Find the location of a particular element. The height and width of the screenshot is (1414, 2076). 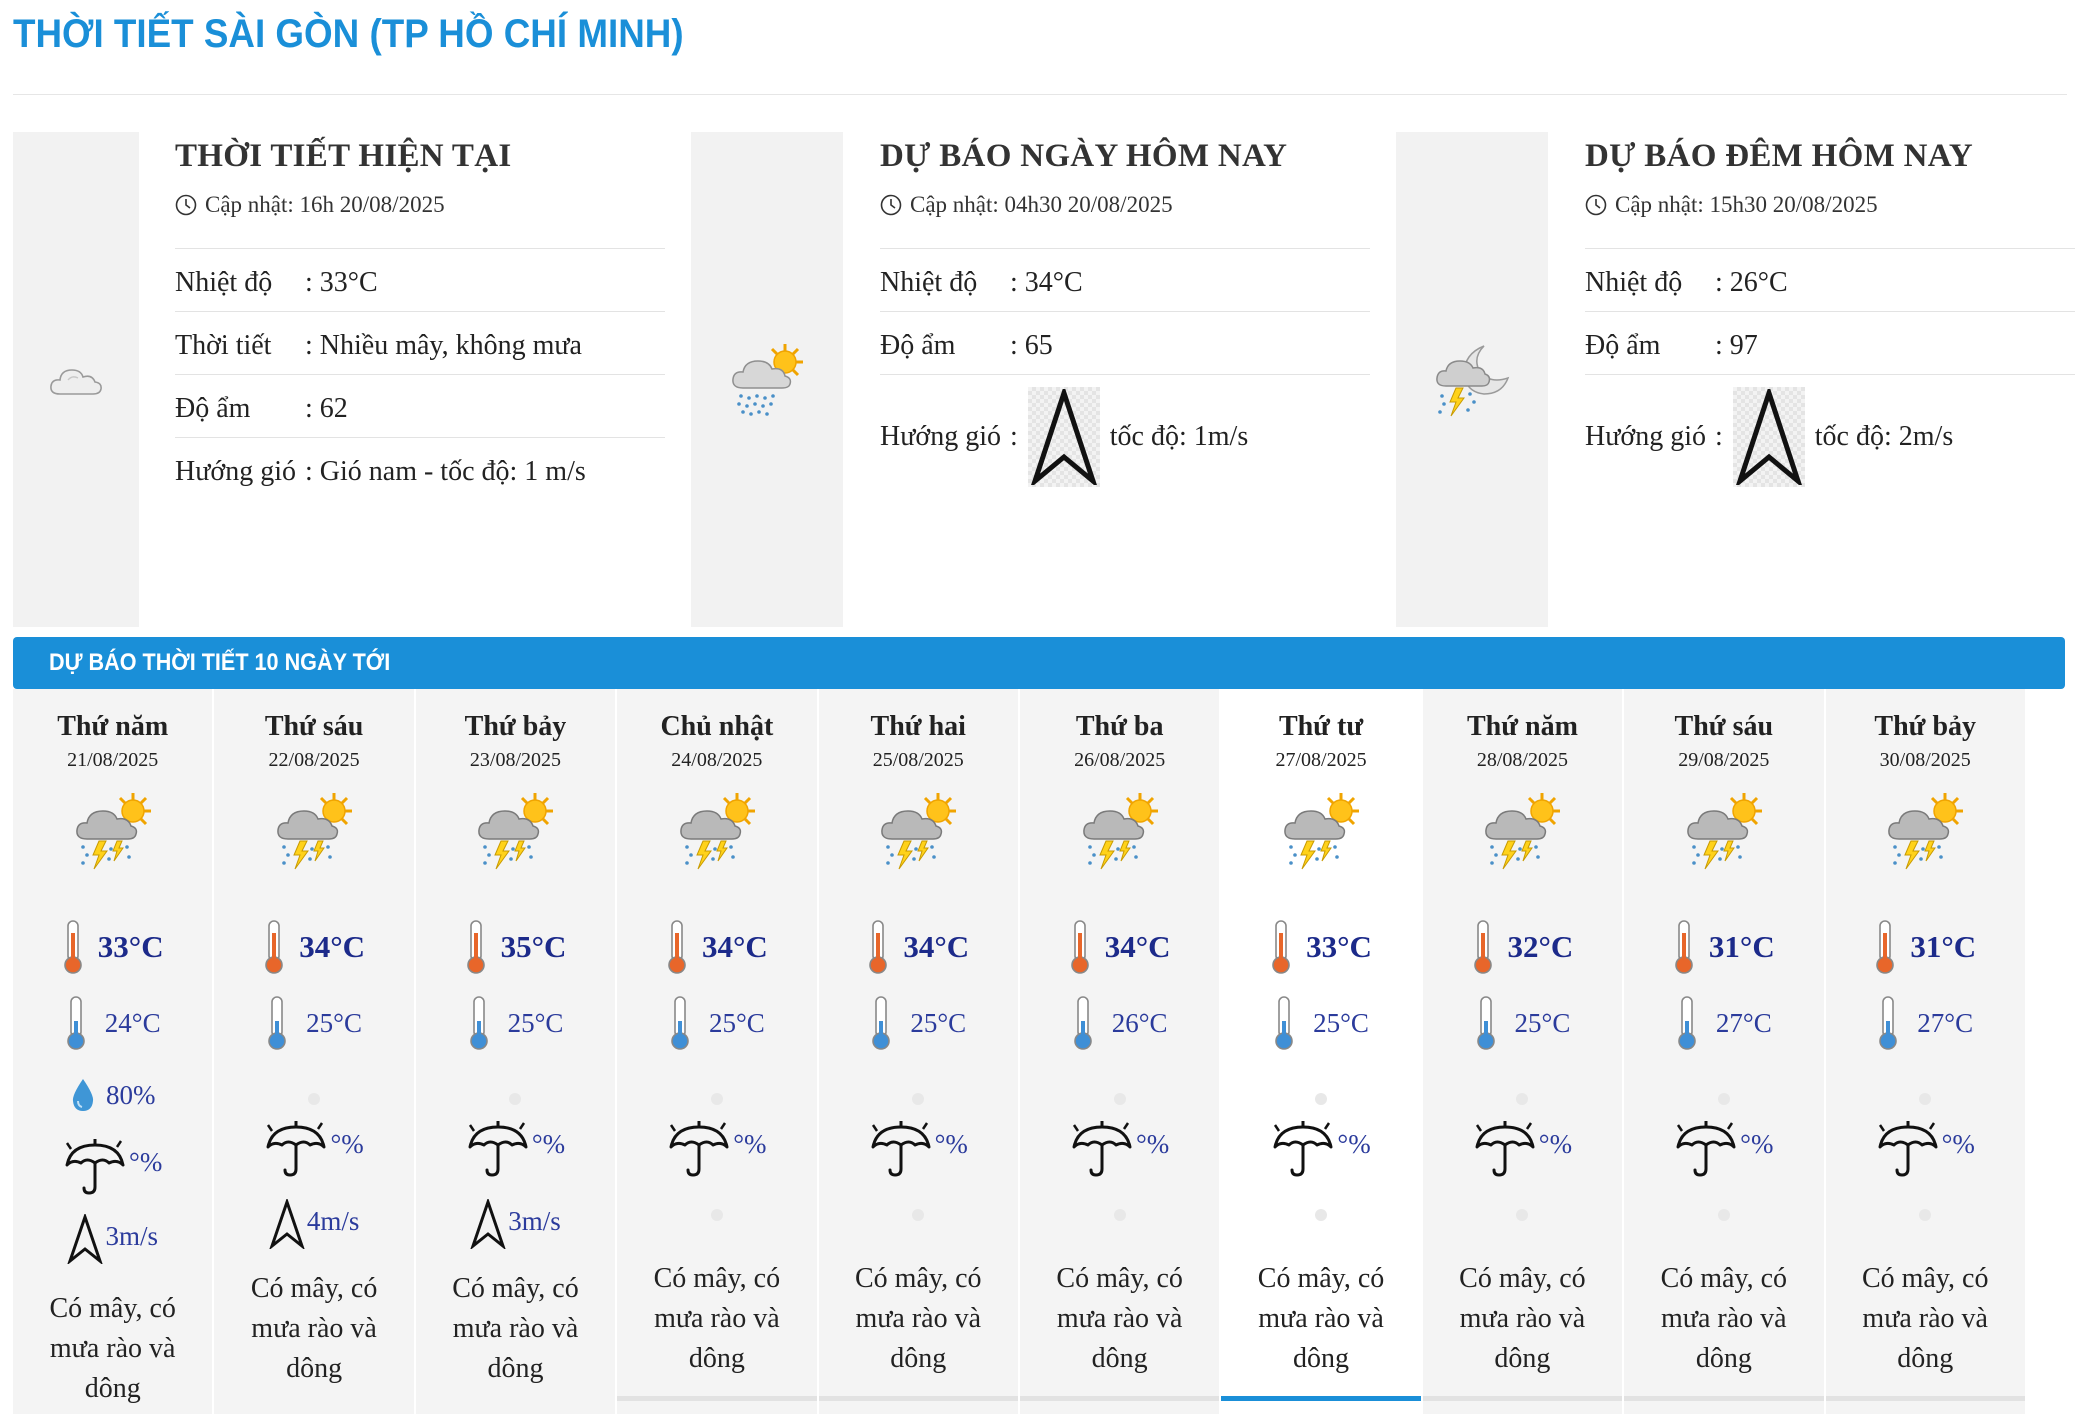

max-temp: 32°C is located at coordinates (1522, 947).